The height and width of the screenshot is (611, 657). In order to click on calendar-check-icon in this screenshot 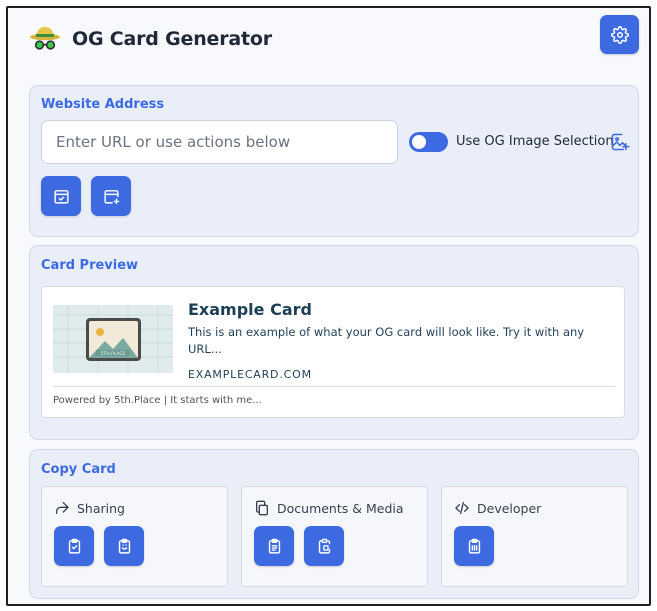, I will do `click(61, 196)`.